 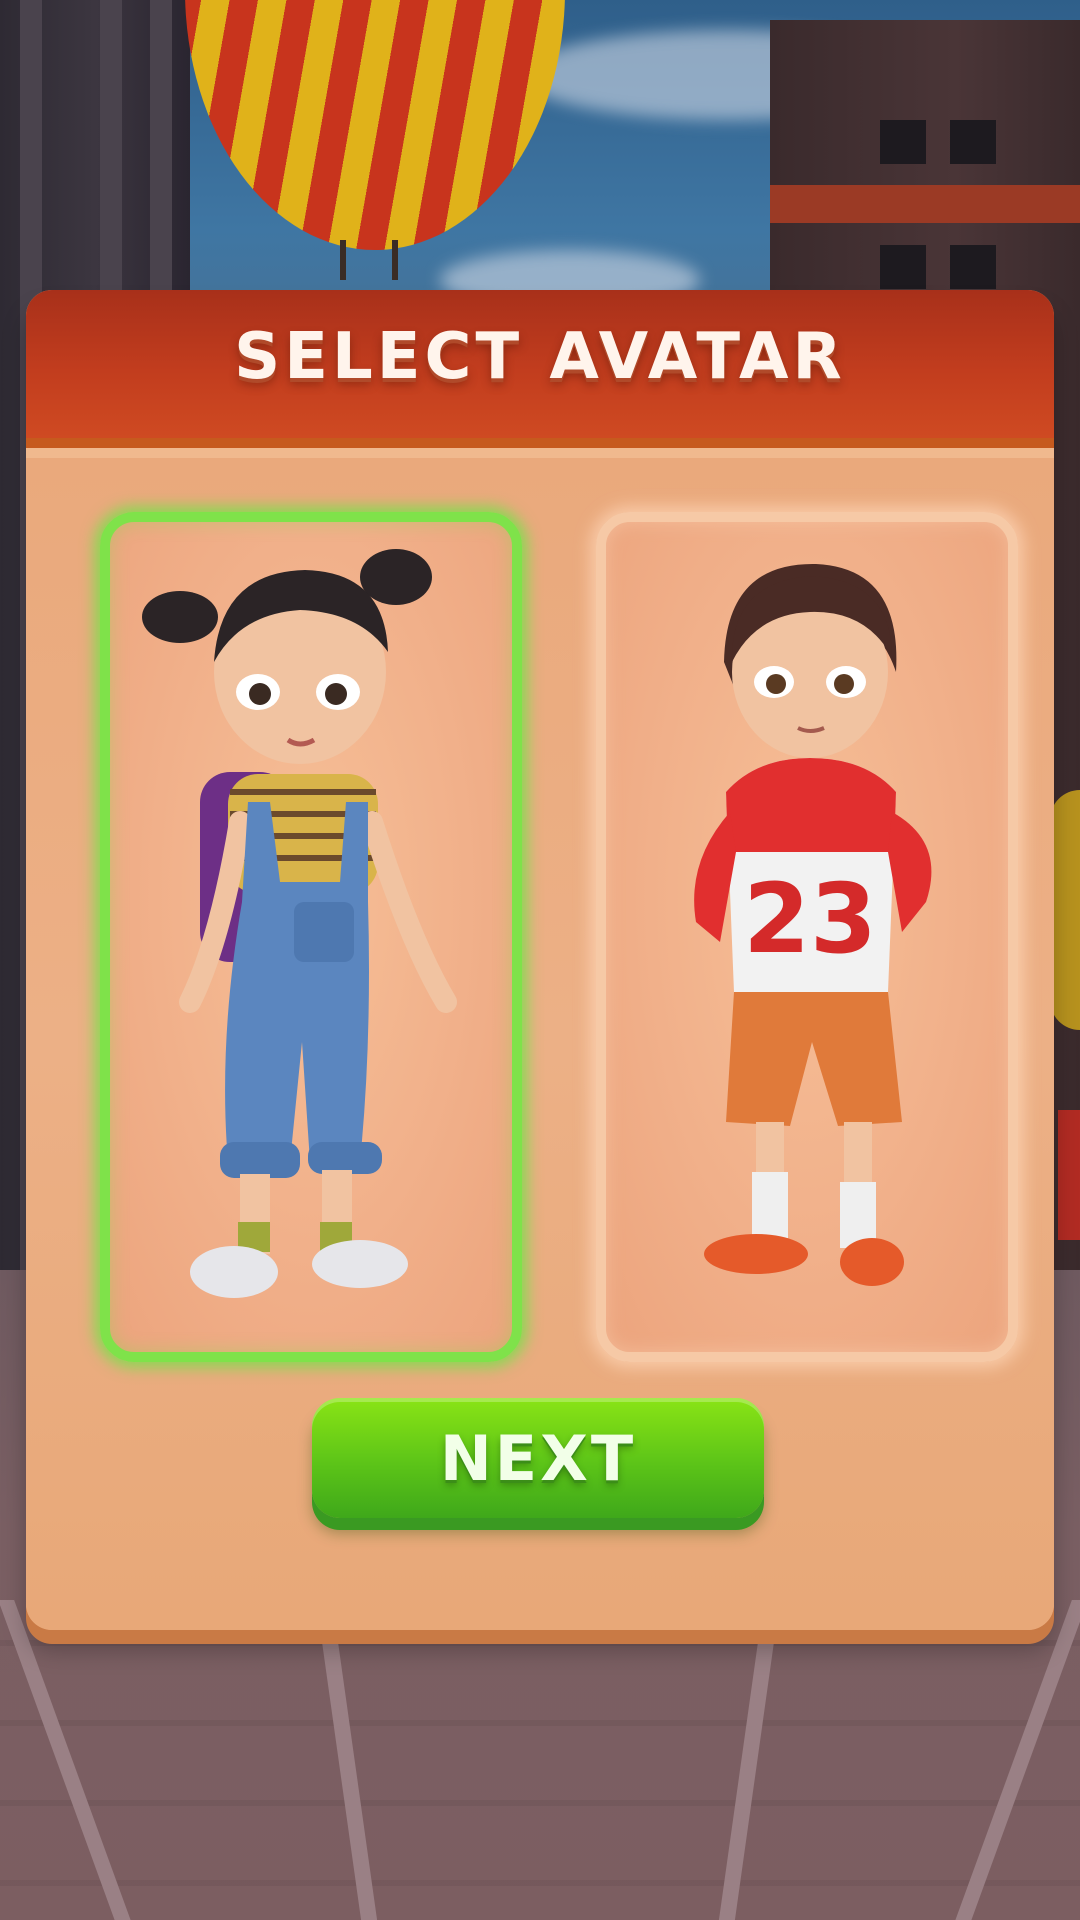 What do you see at coordinates (540, 357) in the screenshot?
I see `dialog-title: SELECT AVATAR` at bounding box center [540, 357].